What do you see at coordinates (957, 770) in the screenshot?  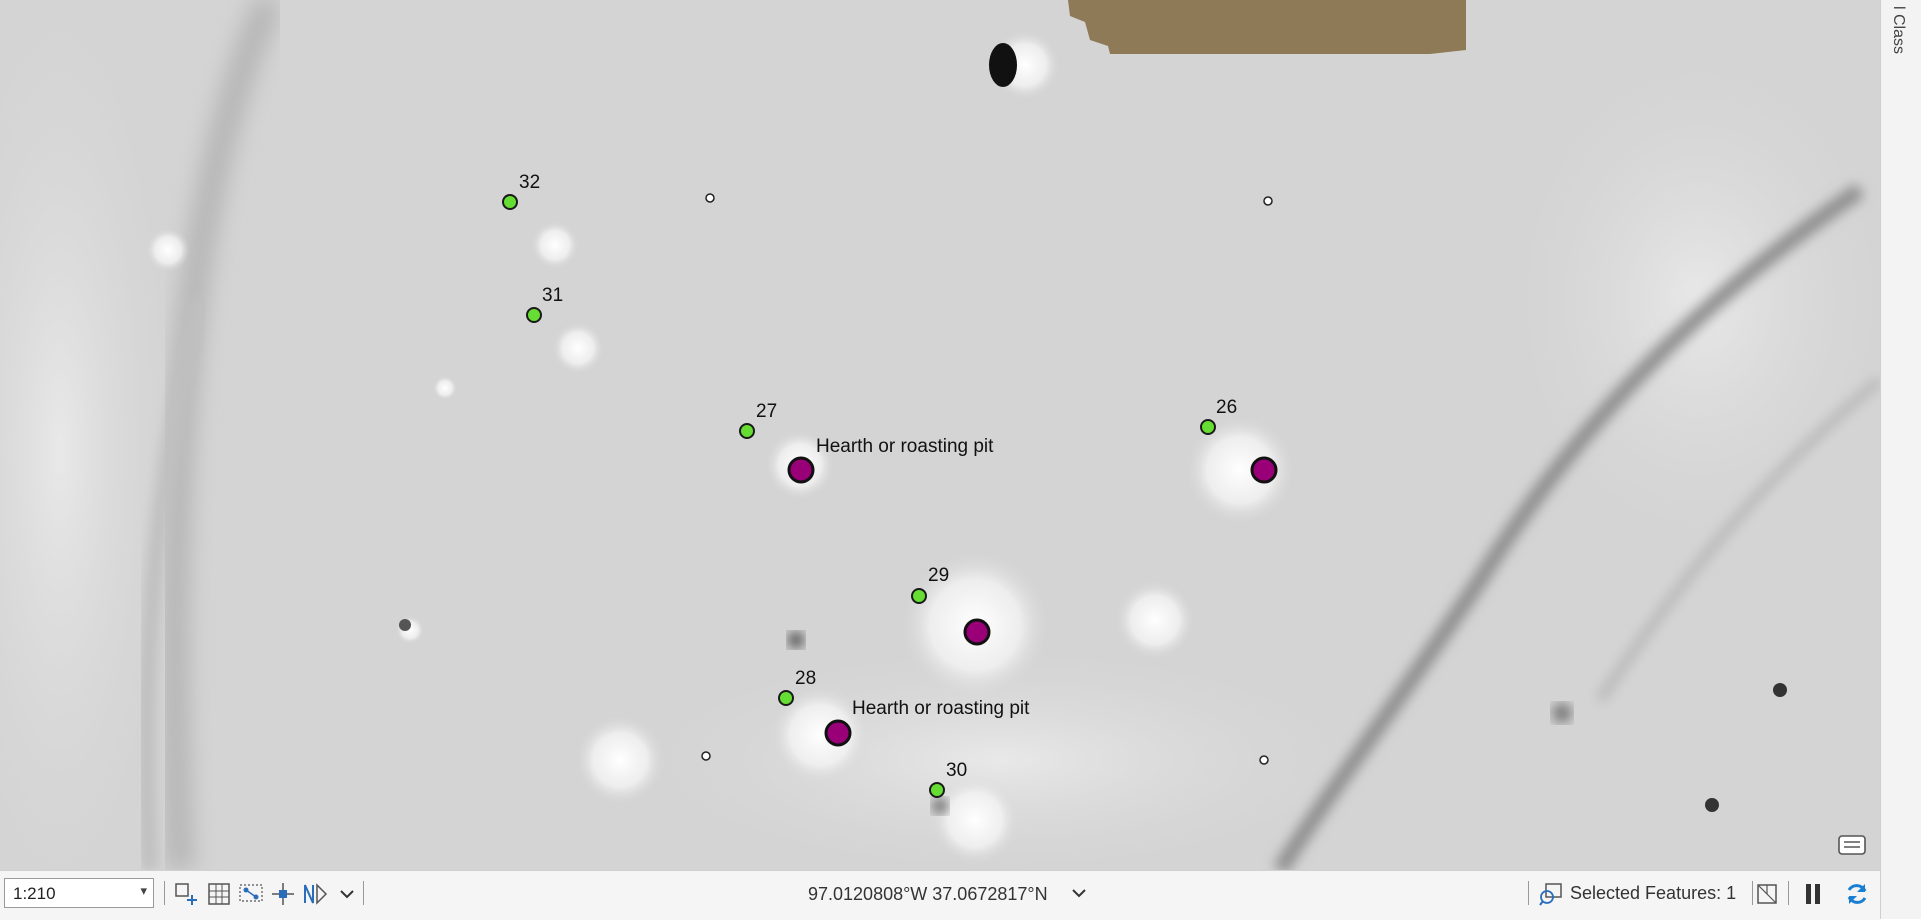 I see `point-label-30: 30` at bounding box center [957, 770].